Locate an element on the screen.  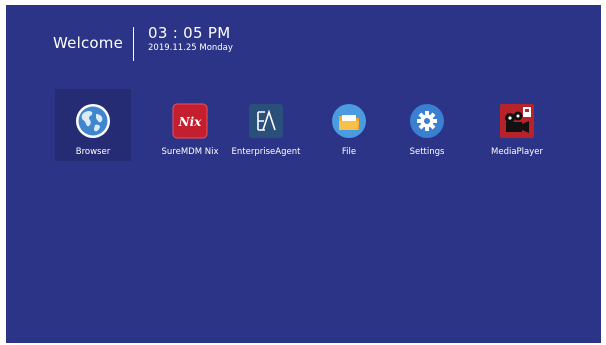
folder-icon is located at coordinates (349, 121).